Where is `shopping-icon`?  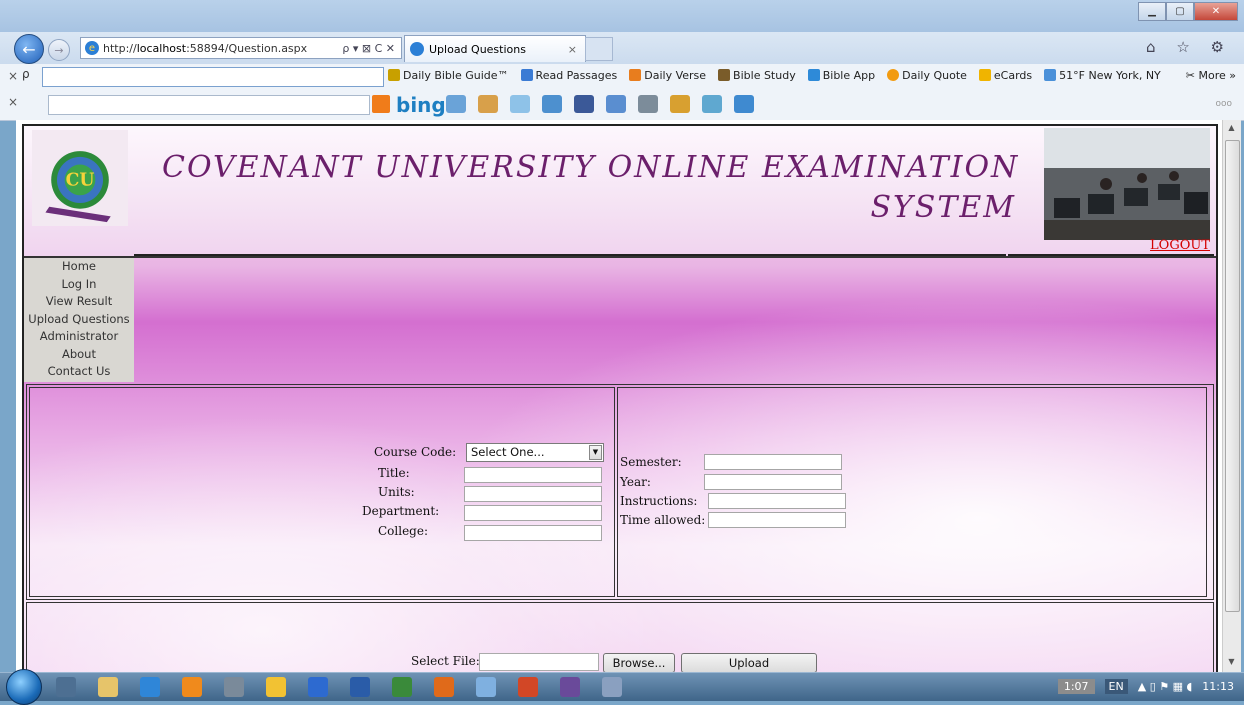
shopping-icon is located at coordinates (488, 104).